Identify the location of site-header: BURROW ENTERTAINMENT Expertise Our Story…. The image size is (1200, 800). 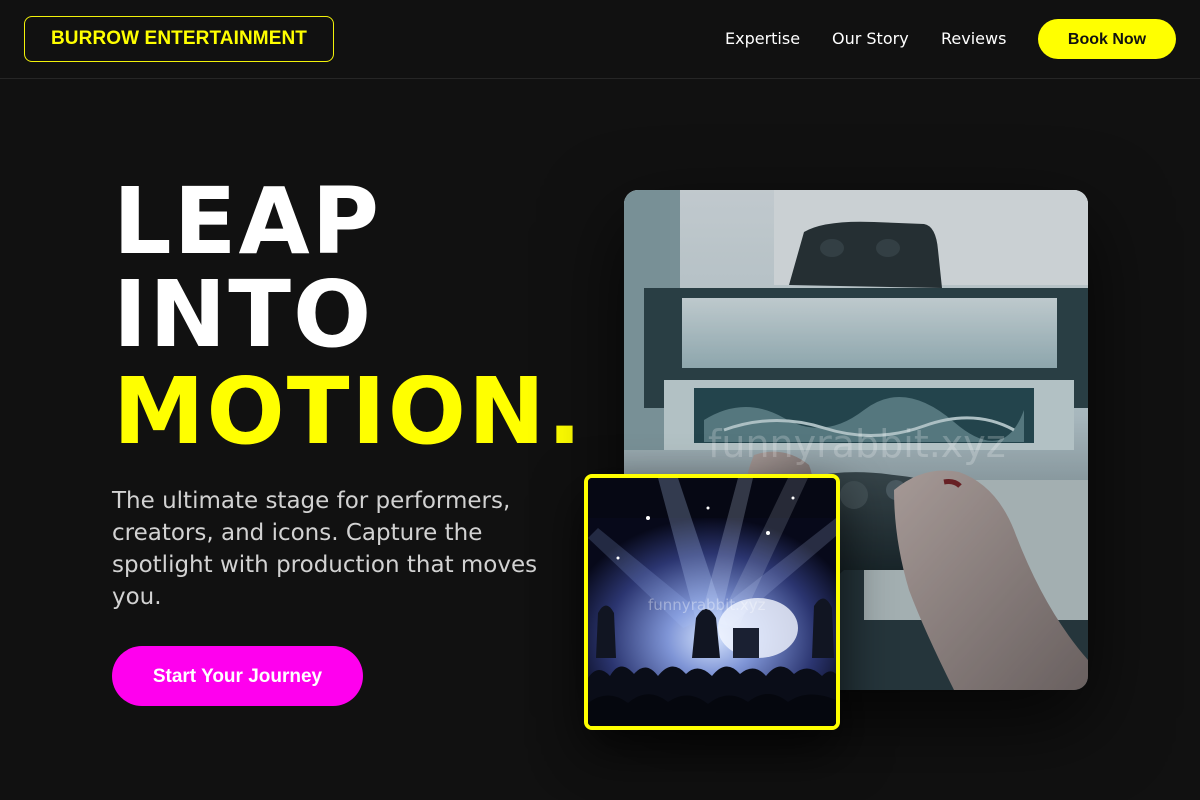
(600, 39).